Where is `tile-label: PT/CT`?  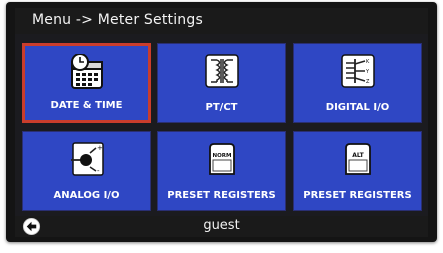 tile-label: PT/CT is located at coordinates (221, 107).